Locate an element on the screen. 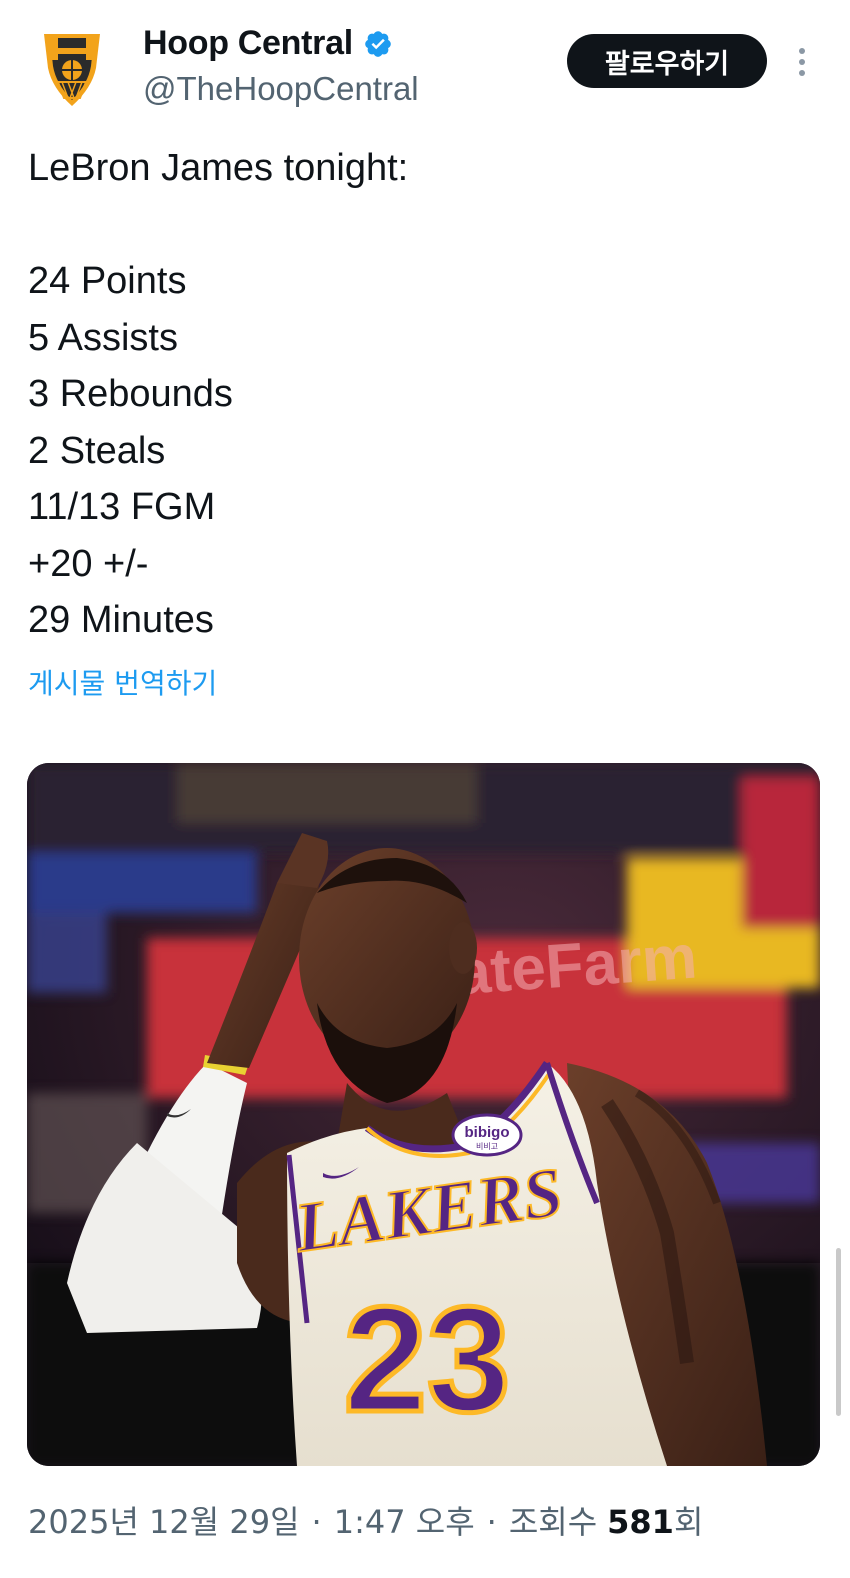 This screenshot has width=850, height=1578. follow-button: 팔로우하기 is located at coordinates (667, 61).